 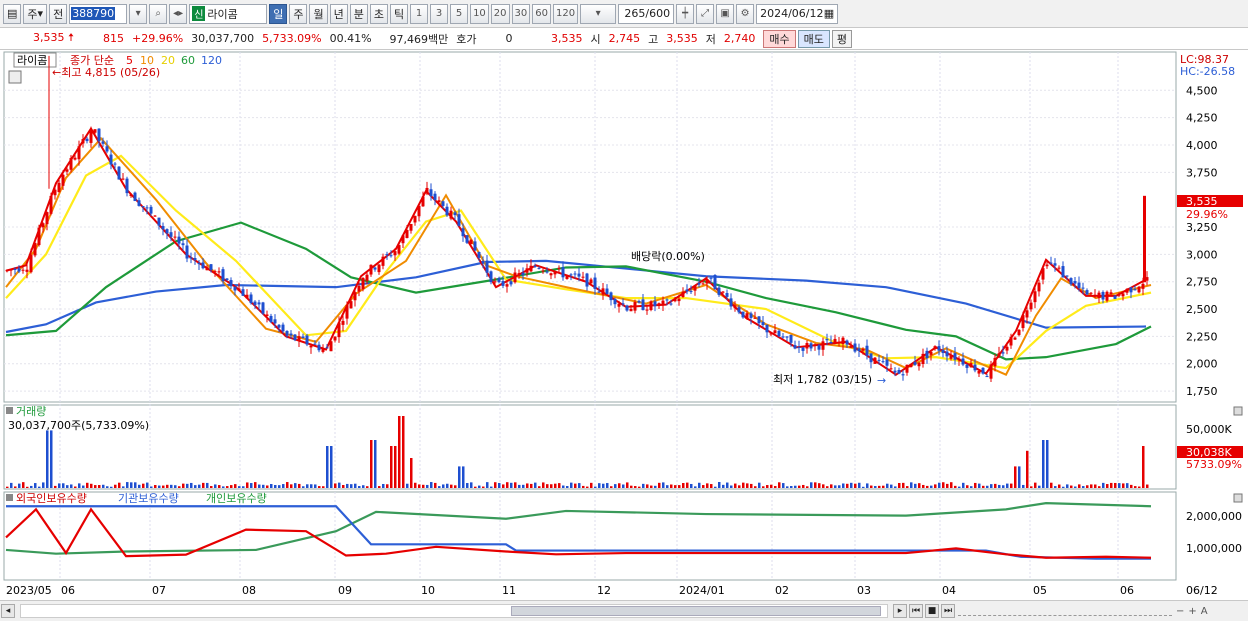 What do you see at coordinates (1065, 611) in the screenshot?
I see `zoom-slider` at bounding box center [1065, 611].